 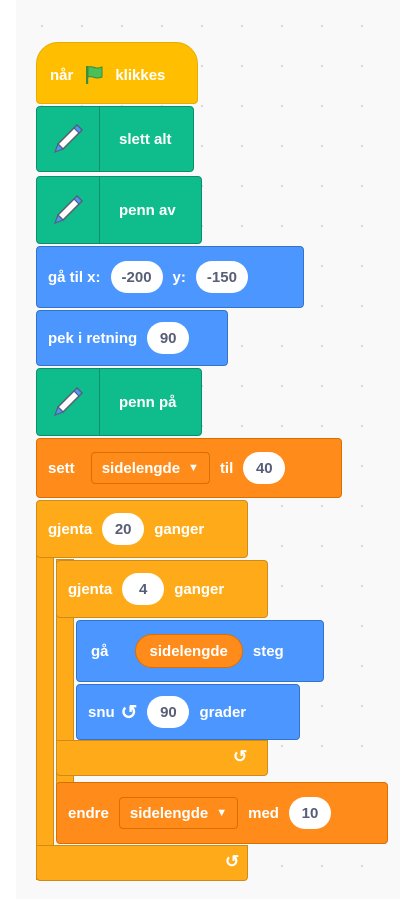 I want to click on block-label: steg, so click(x=268, y=651).